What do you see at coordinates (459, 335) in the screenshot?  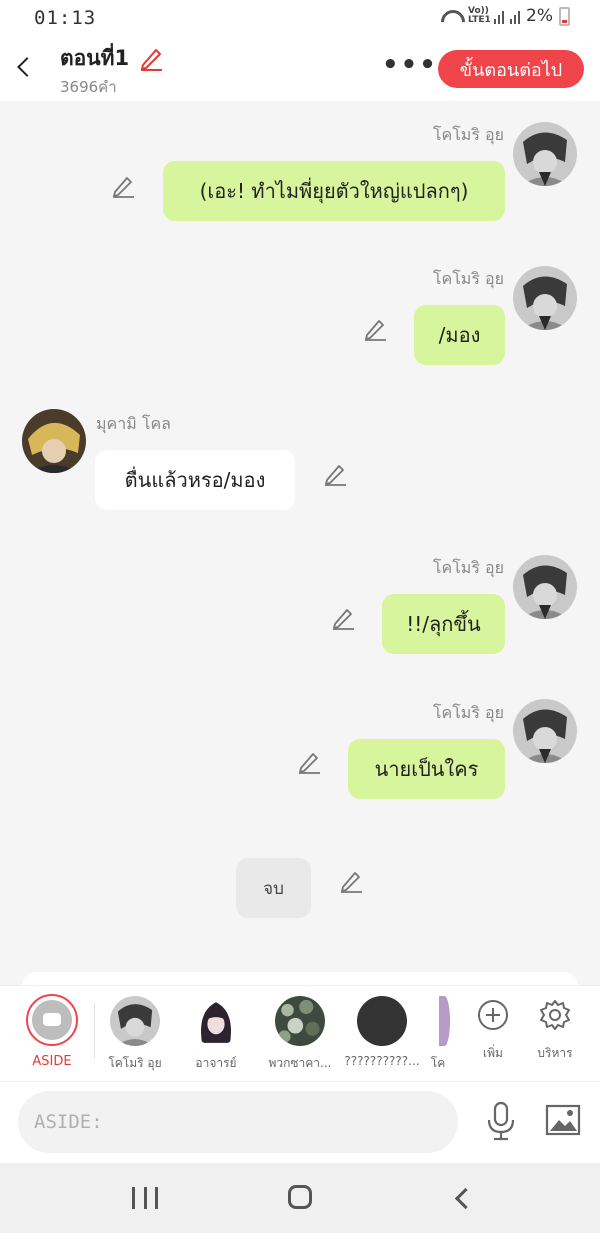 I see `message-bubble: /มอง` at bounding box center [459, 335].